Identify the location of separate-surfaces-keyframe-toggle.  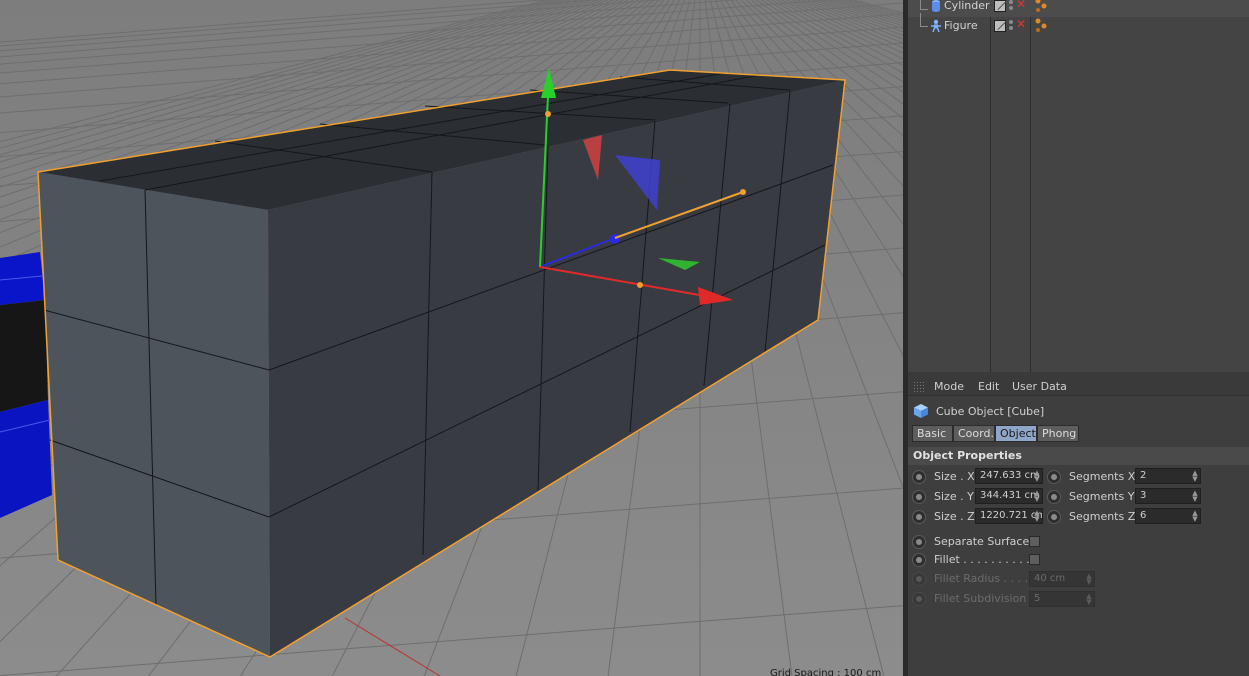
(919, 542).